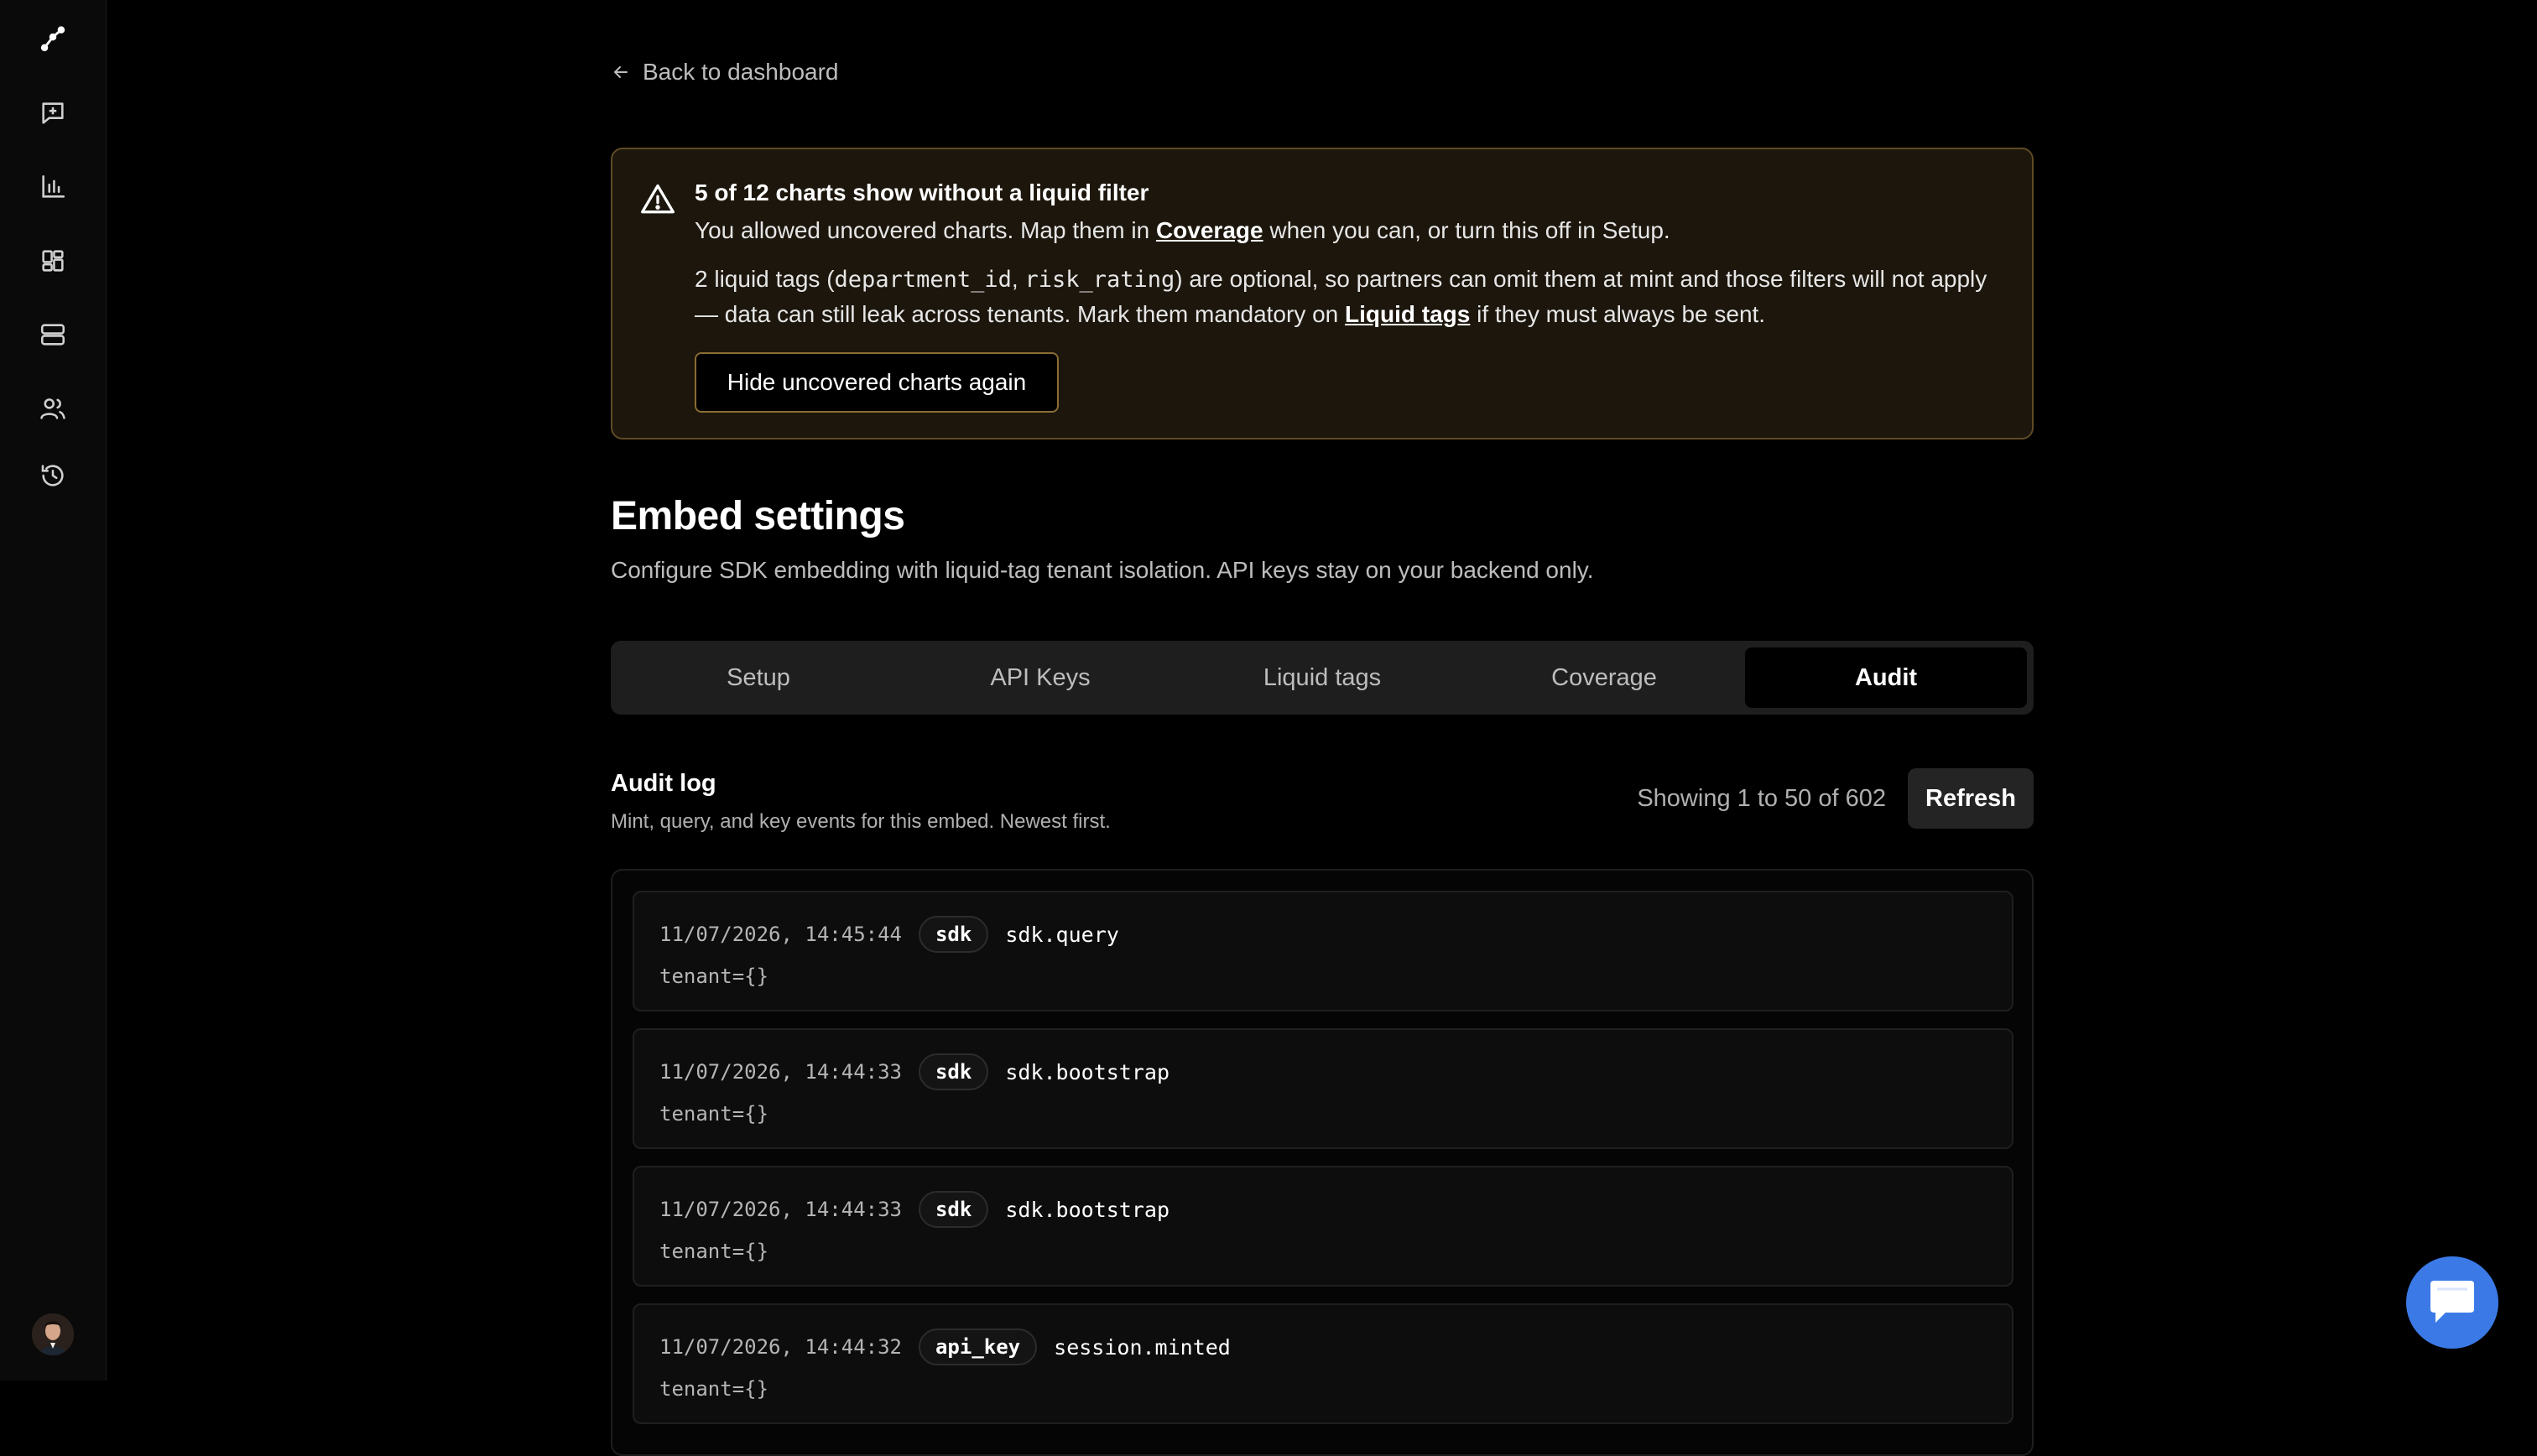 The image size is (2537, 1456). Describe the element at coordinates (1604, 677) in the screenshot. I see `tab-coverage: Coverage` at that location.